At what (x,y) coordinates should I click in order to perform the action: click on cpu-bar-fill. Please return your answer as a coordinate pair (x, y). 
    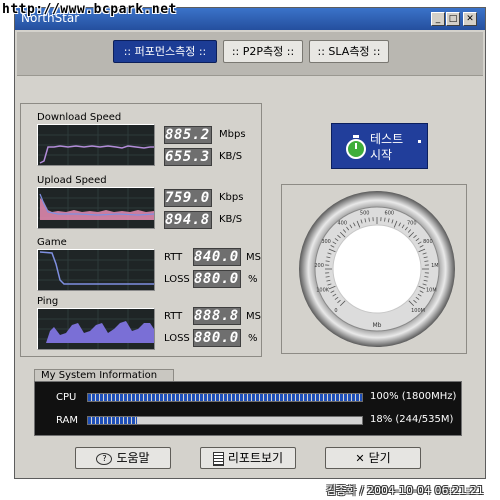
    Looking at the image, I should click on (225, 397).